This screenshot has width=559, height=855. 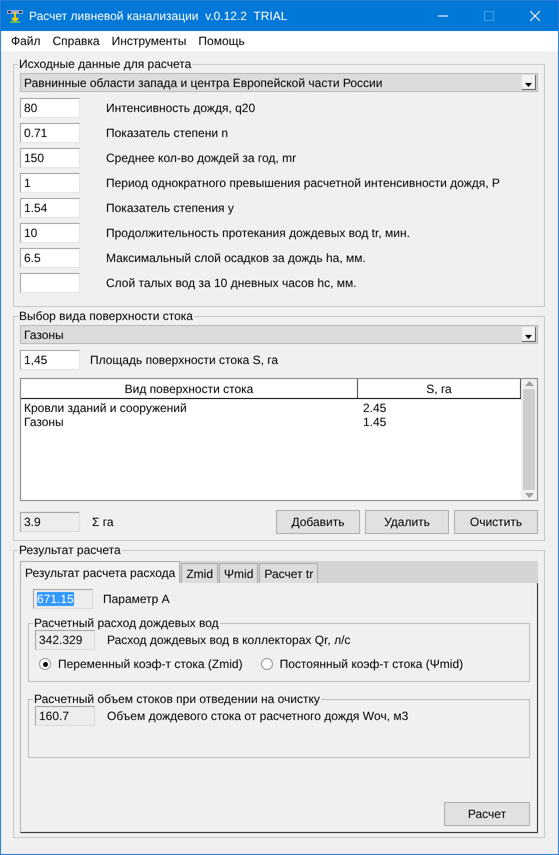 I want to click on value-field: 160.7, so click(x=65, y=716).